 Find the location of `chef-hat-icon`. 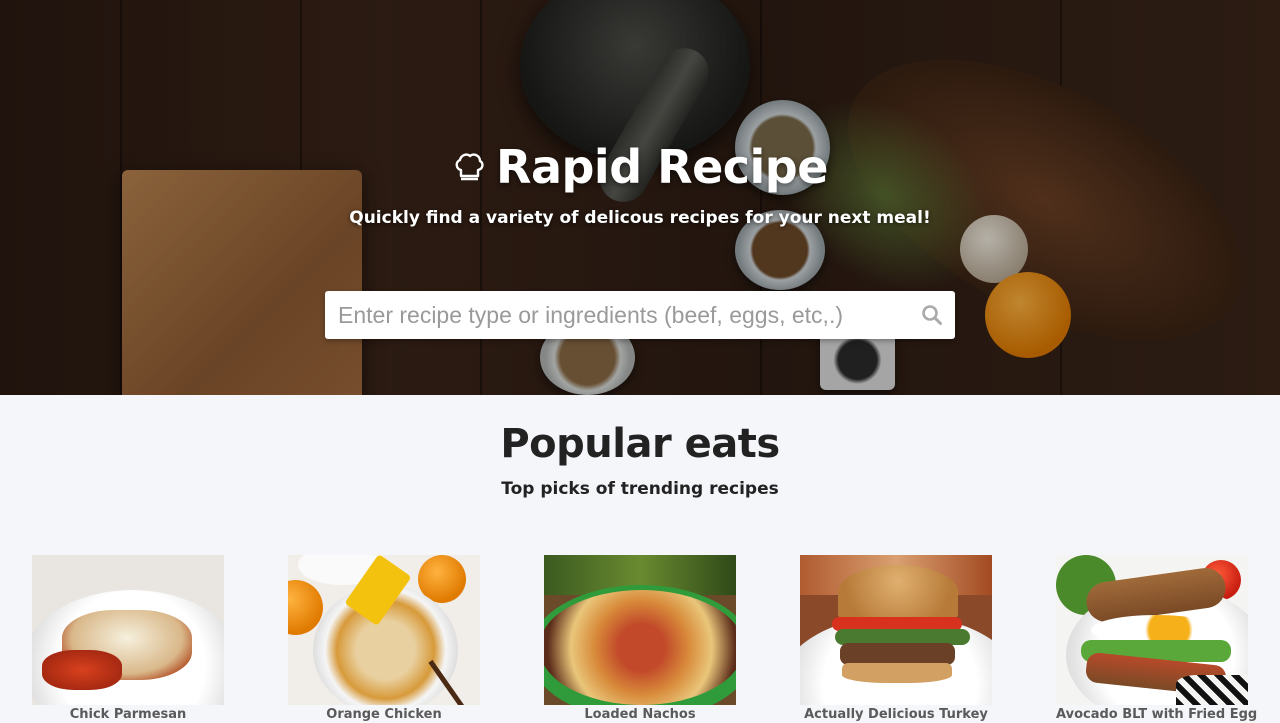

chef-hat-icon is located at coordinates (469, 167).